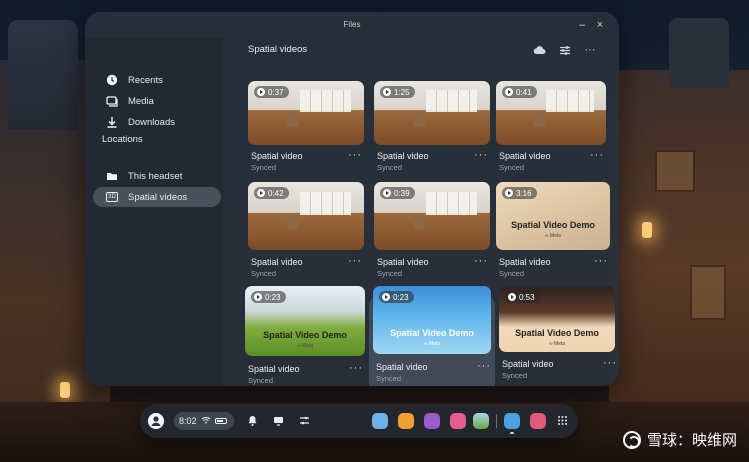  What do you see at coordinates (524, 92) in the screenshot?
I see `duration-text: 0:41` at bounding box center [524, 92].